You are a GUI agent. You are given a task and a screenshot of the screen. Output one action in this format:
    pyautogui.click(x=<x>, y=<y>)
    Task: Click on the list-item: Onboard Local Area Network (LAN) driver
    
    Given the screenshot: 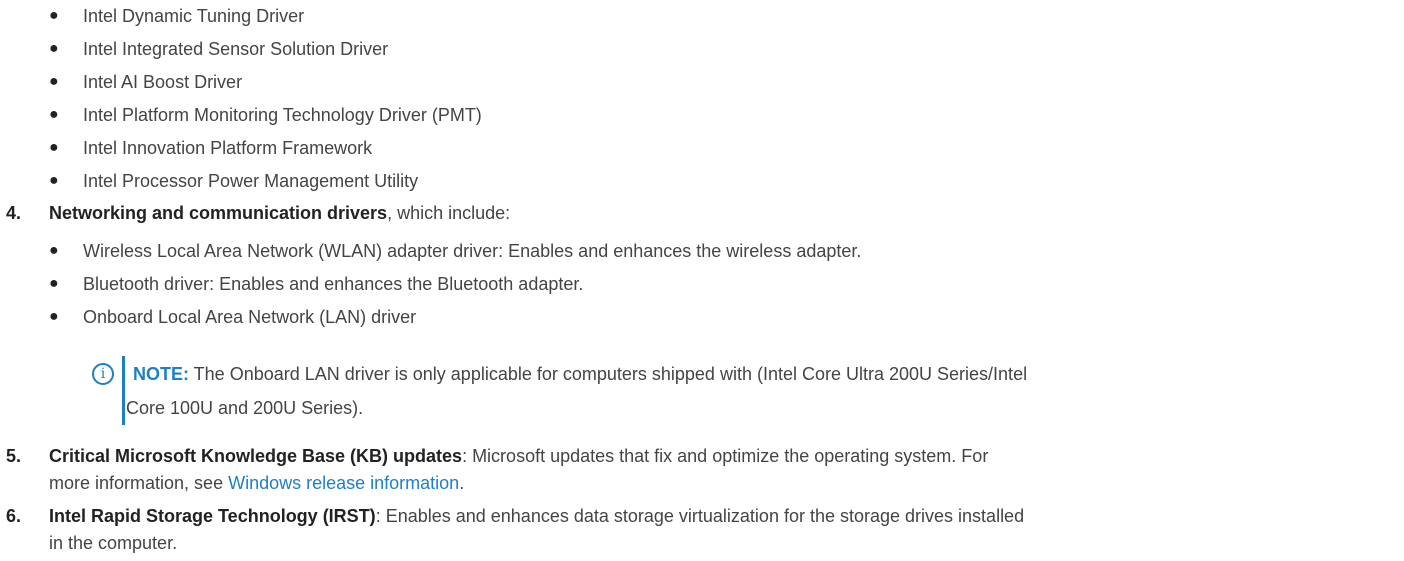 What is the action you would take?
    pyautogui.click(x=250, y=317)
    